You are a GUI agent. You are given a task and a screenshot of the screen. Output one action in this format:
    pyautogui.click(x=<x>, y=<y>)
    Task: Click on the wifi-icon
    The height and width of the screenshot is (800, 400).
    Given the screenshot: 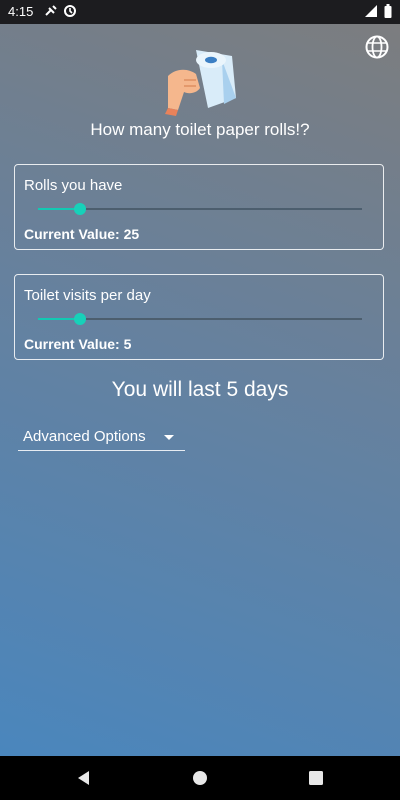 What is the action you would take?
    pyautogui.click(x=371, y=12)
    